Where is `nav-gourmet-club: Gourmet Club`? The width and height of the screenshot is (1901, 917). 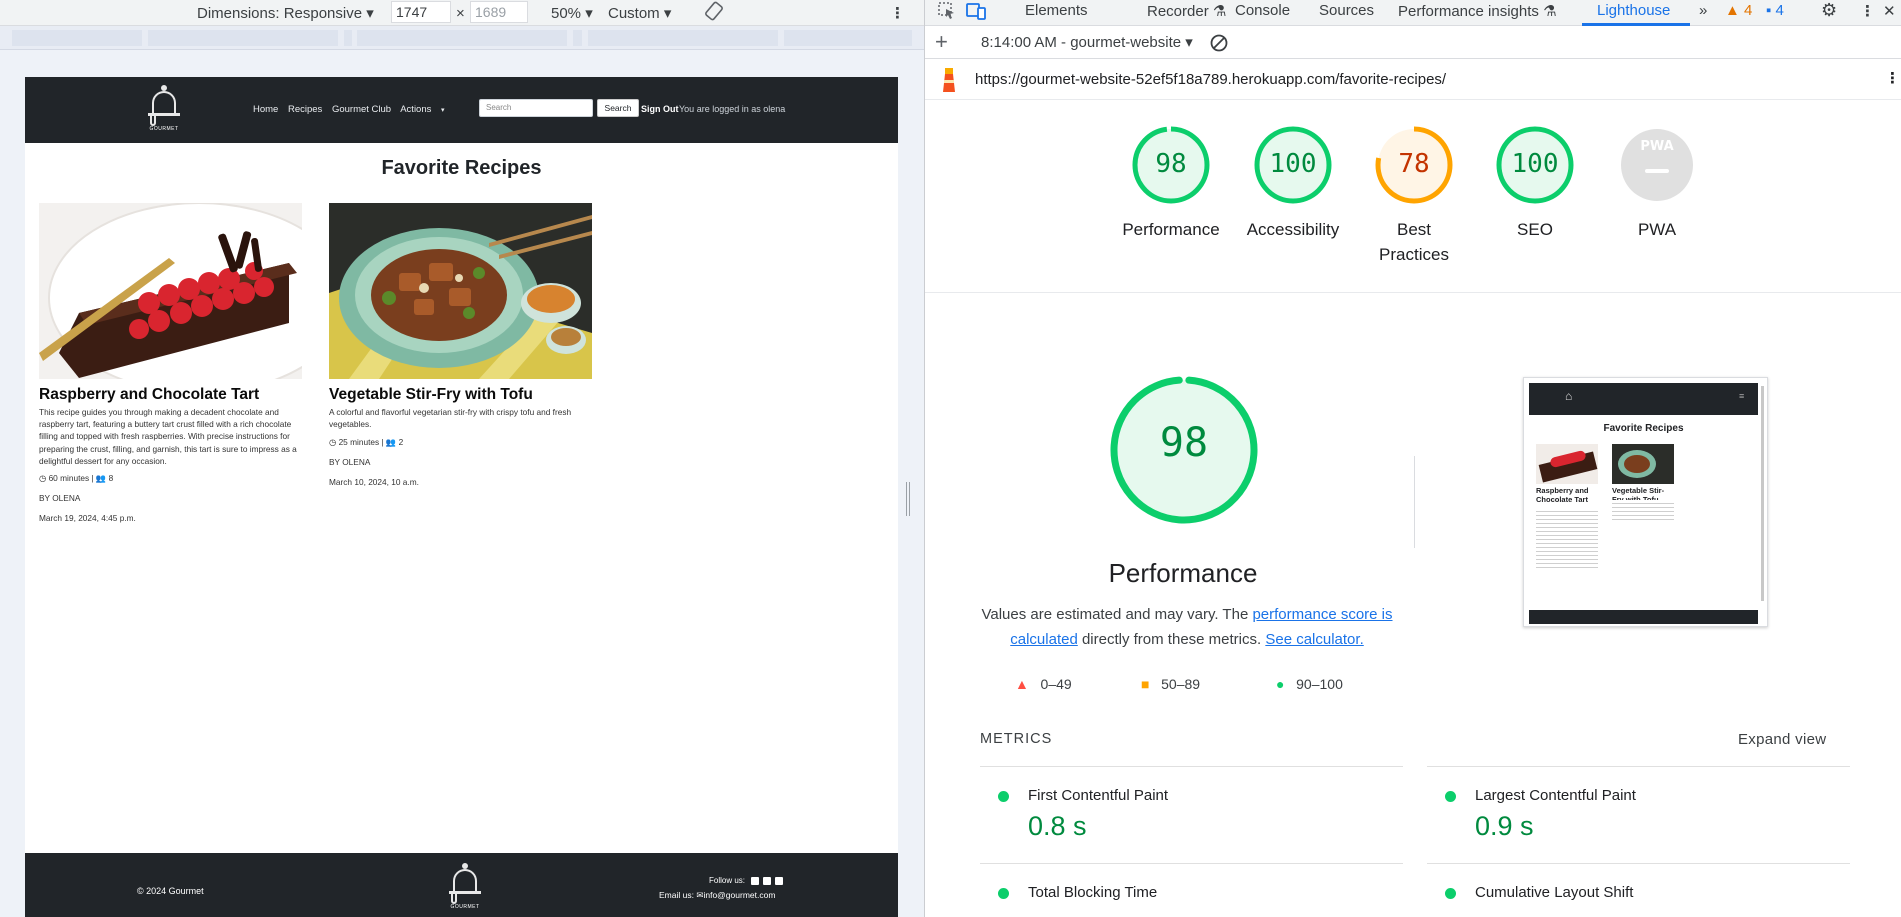
nav-gourmet-club: Gourmet Club is located at coordinates (361, 109).